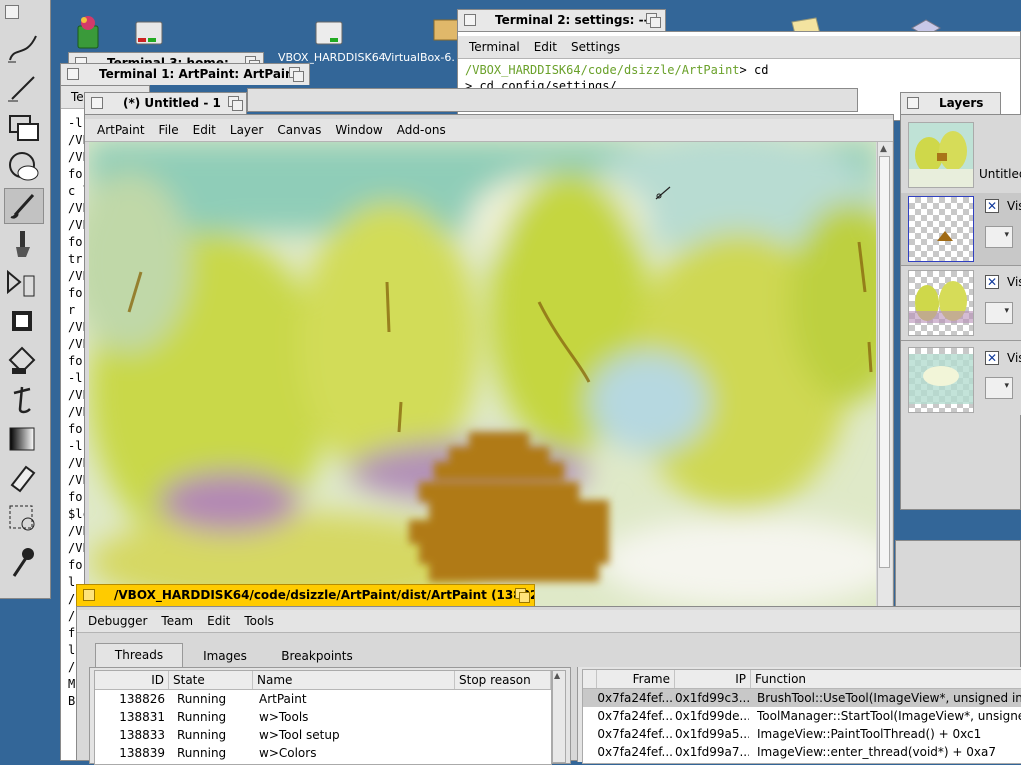 This screenshot has height=765, width=1021. I want to click on desktop-icon-vbox, so click(446, 29).